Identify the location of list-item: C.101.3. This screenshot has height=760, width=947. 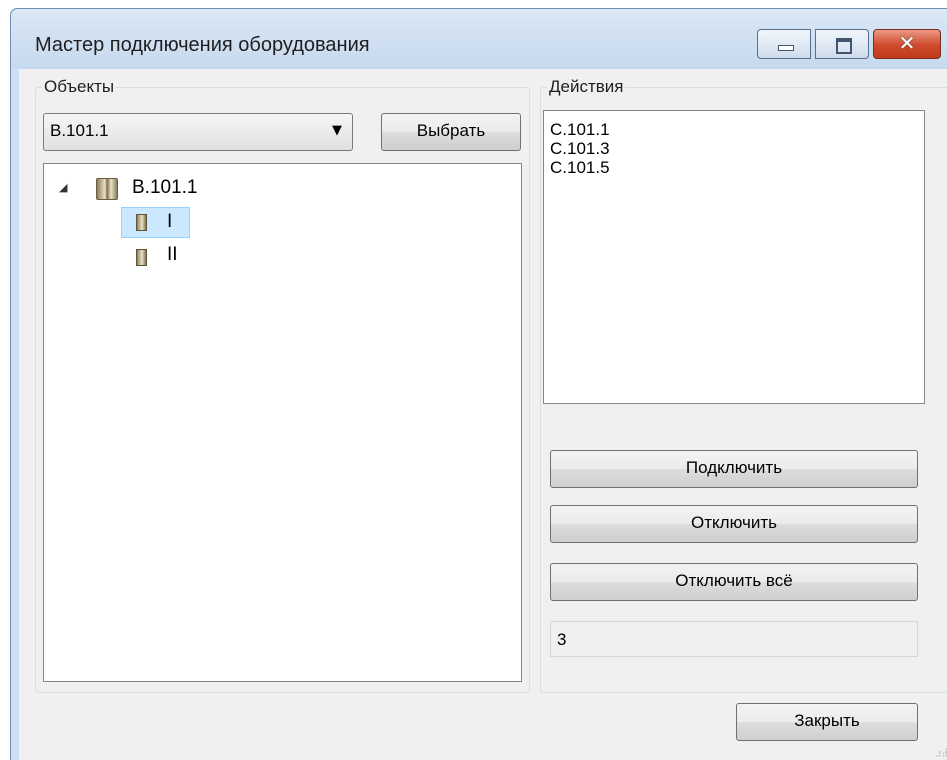
(580, 149).